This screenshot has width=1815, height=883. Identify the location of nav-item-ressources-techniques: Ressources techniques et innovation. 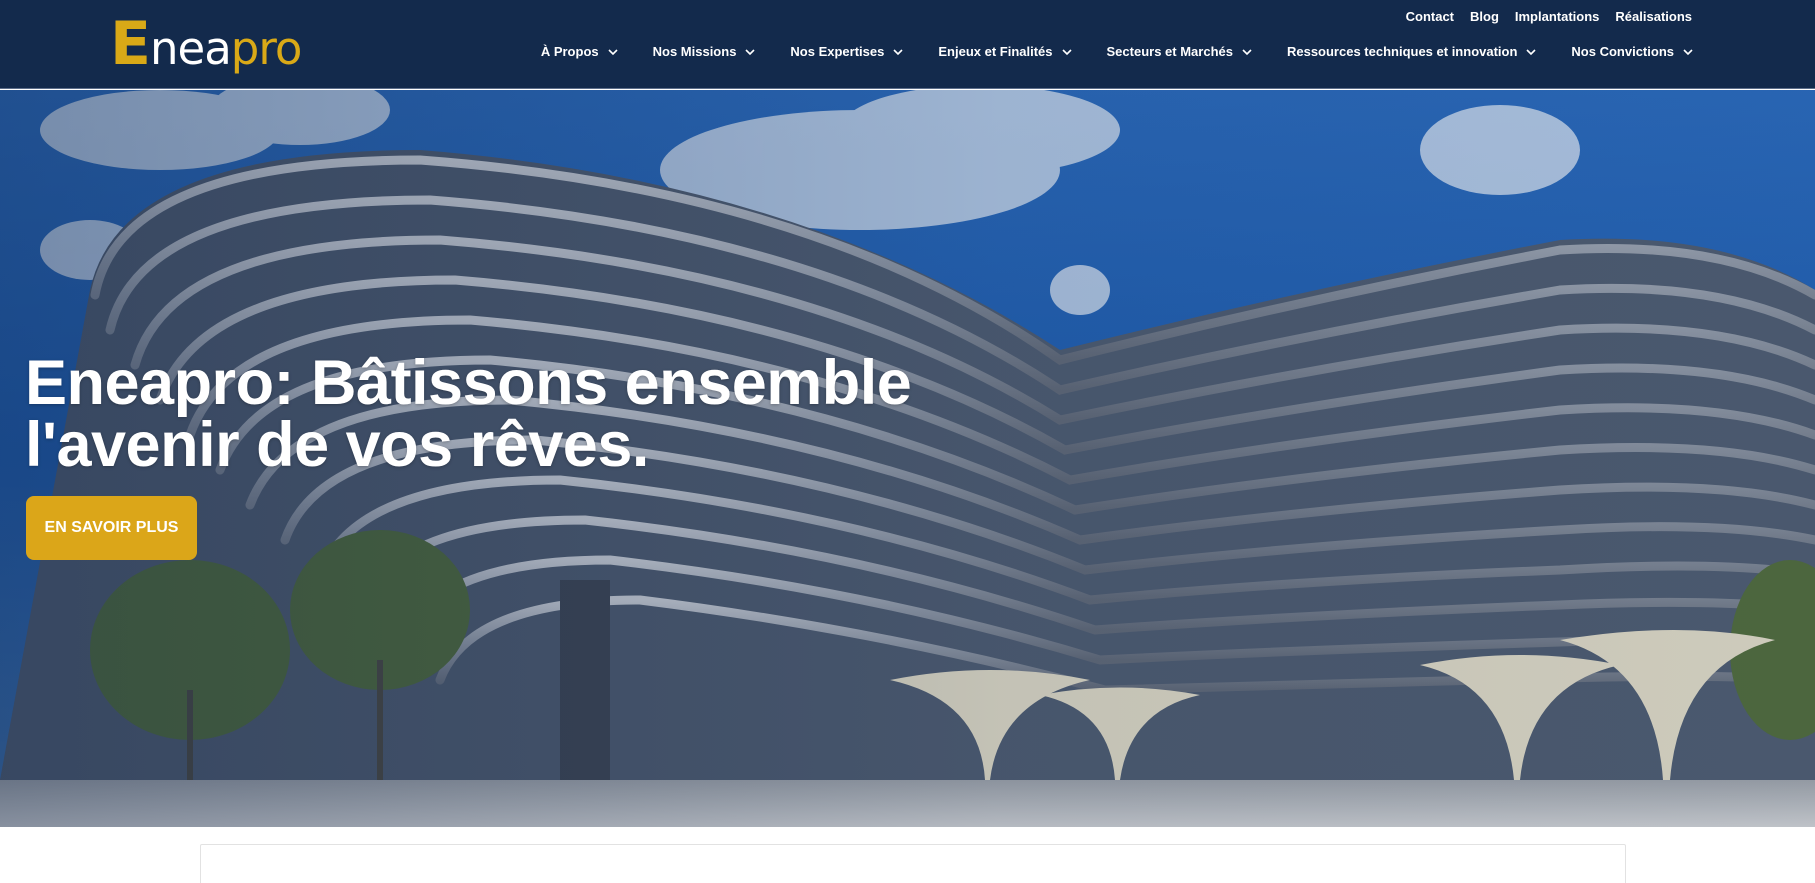
(1412, 51).